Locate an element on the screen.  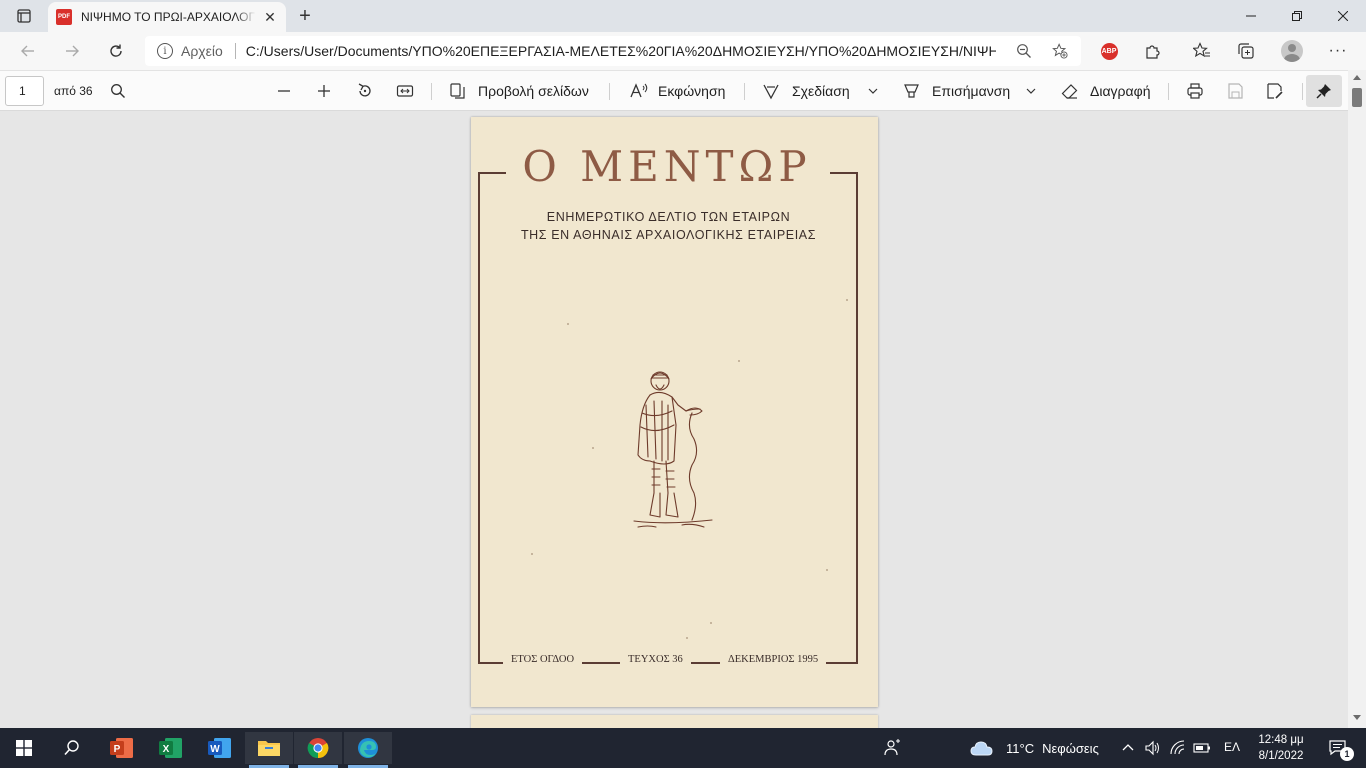
plus-icon: + is located at coordinates (305, 15).